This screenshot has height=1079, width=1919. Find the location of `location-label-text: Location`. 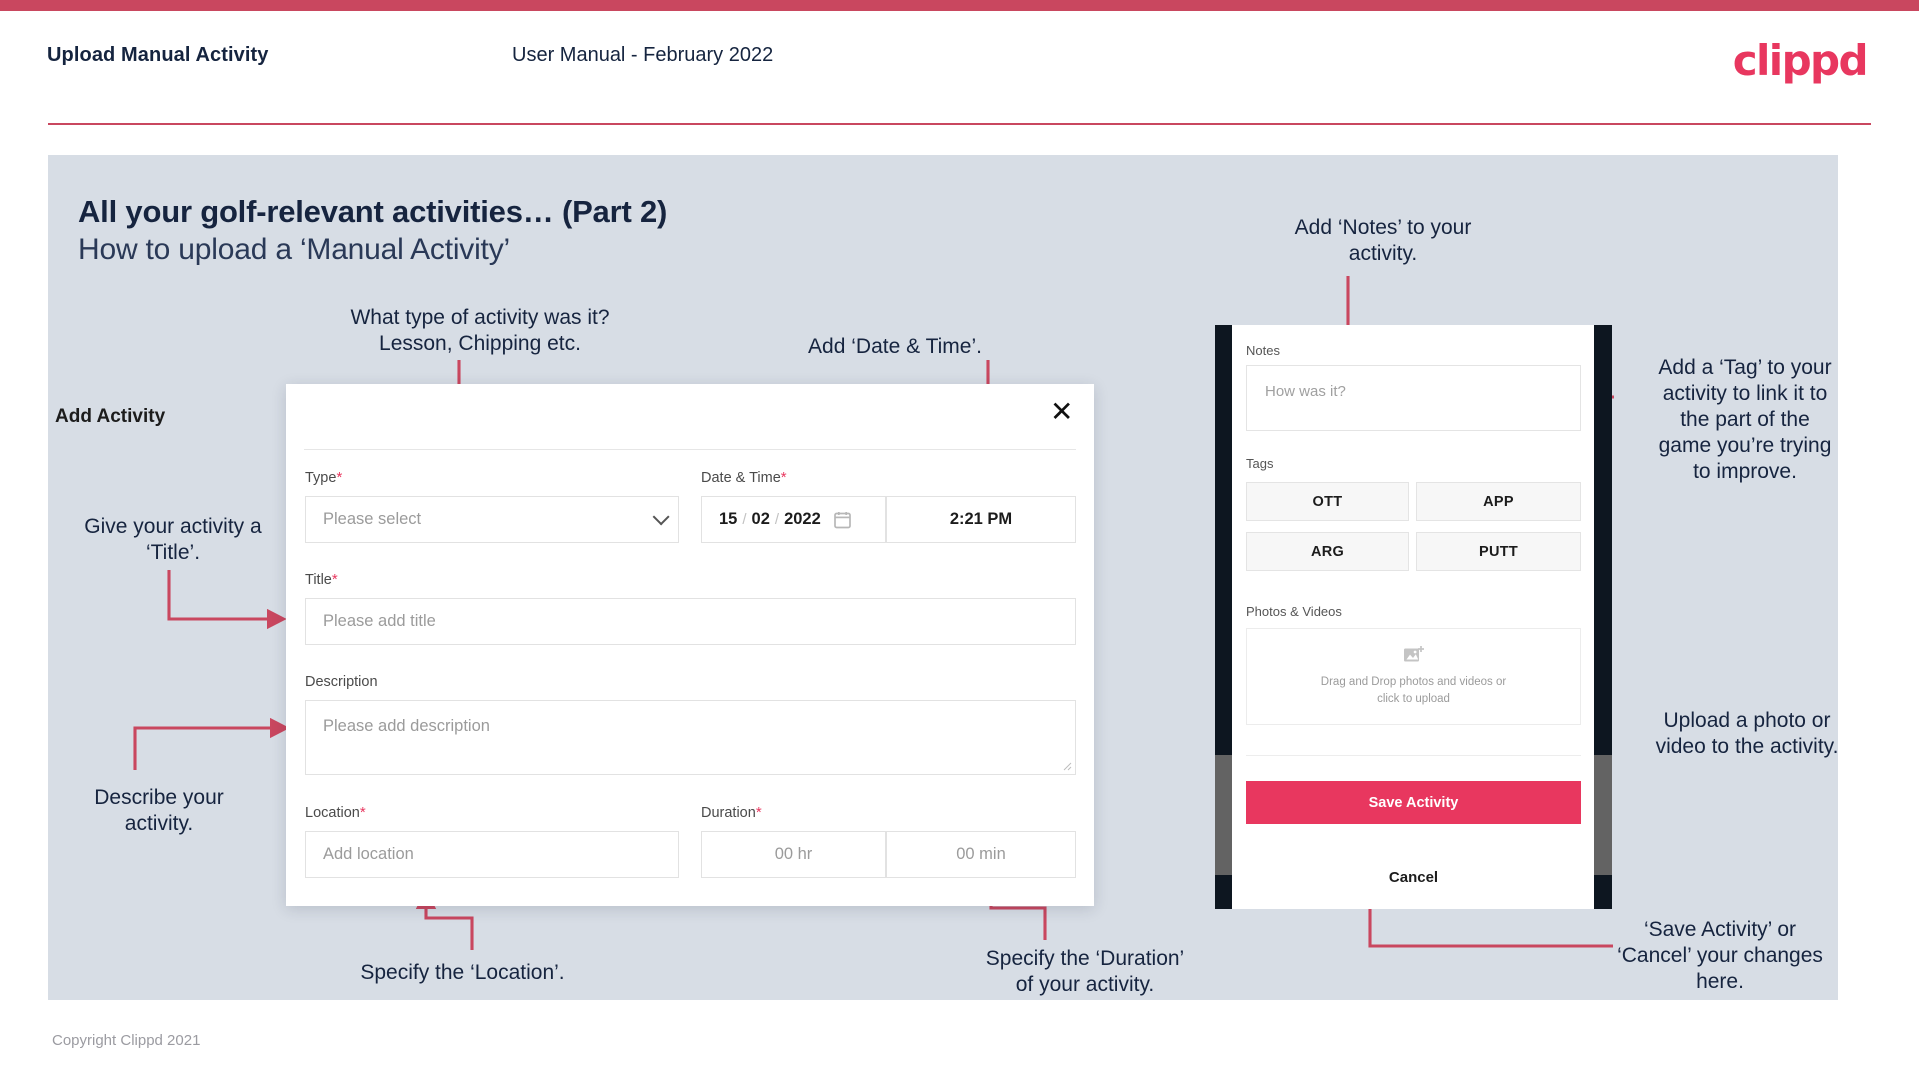

location-label-text: Location is located at coordinates (332, 813).